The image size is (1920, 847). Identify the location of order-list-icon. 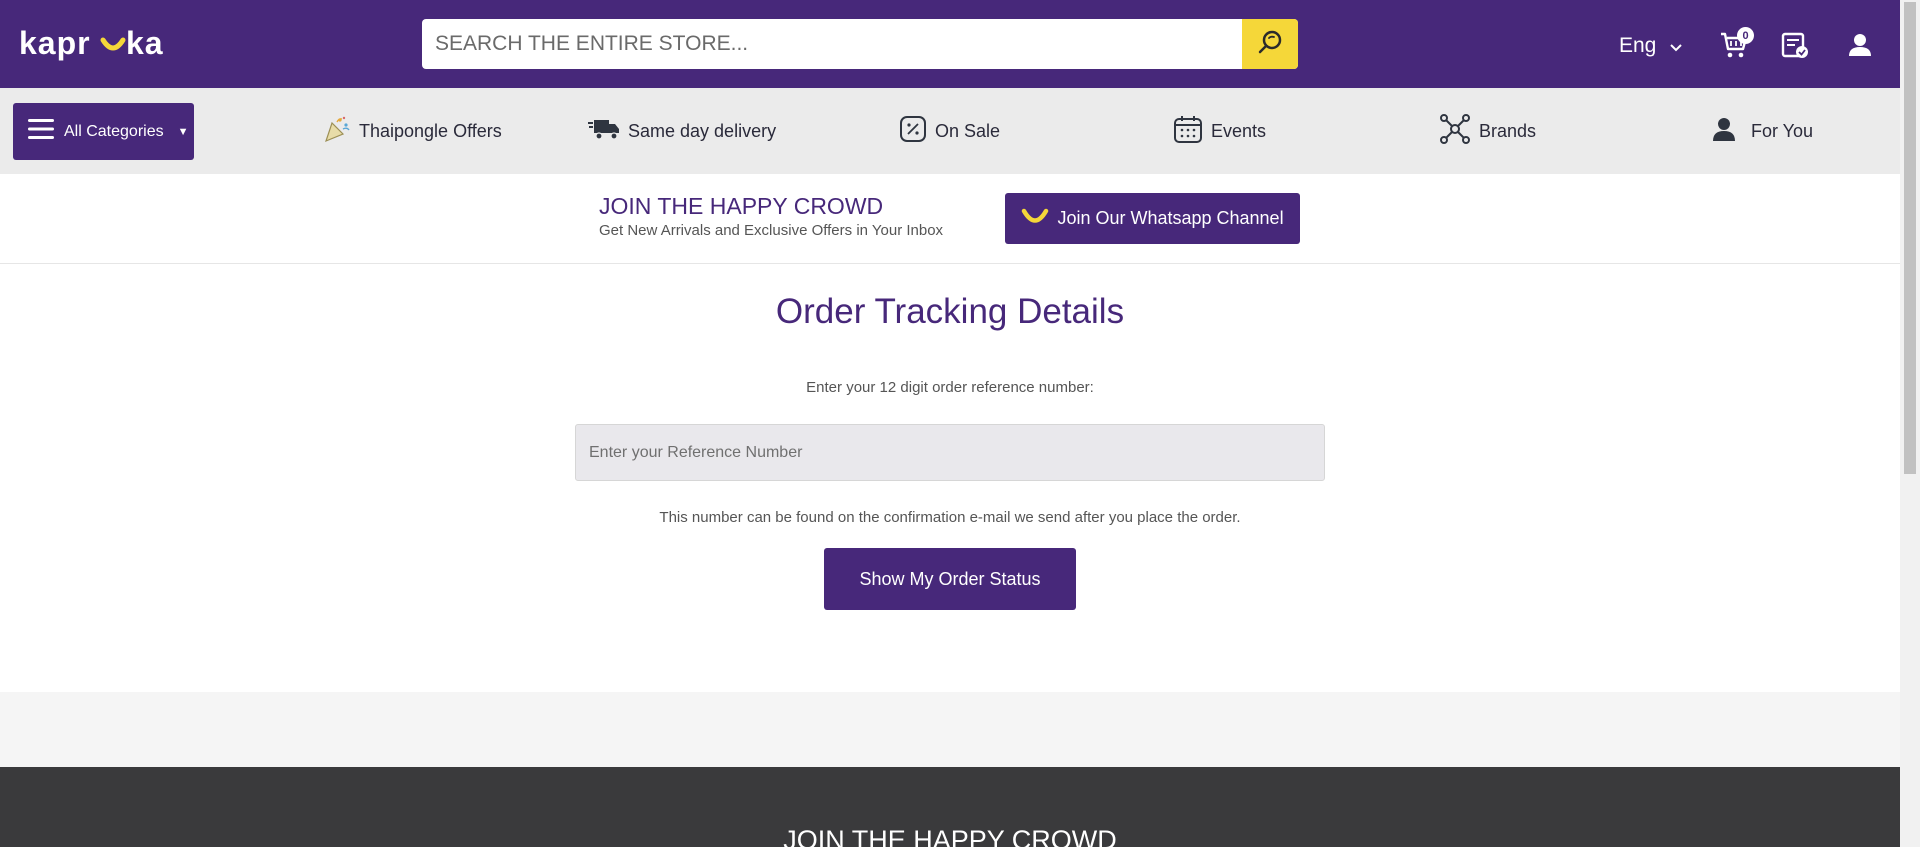
(1795, 45).